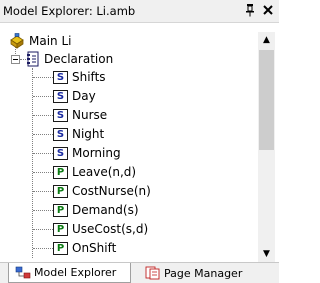 The width and height of the screenshot is (320, 283). I want to click on panel-titlebar: Model Explorer: Li.amb, so click(139, 11).